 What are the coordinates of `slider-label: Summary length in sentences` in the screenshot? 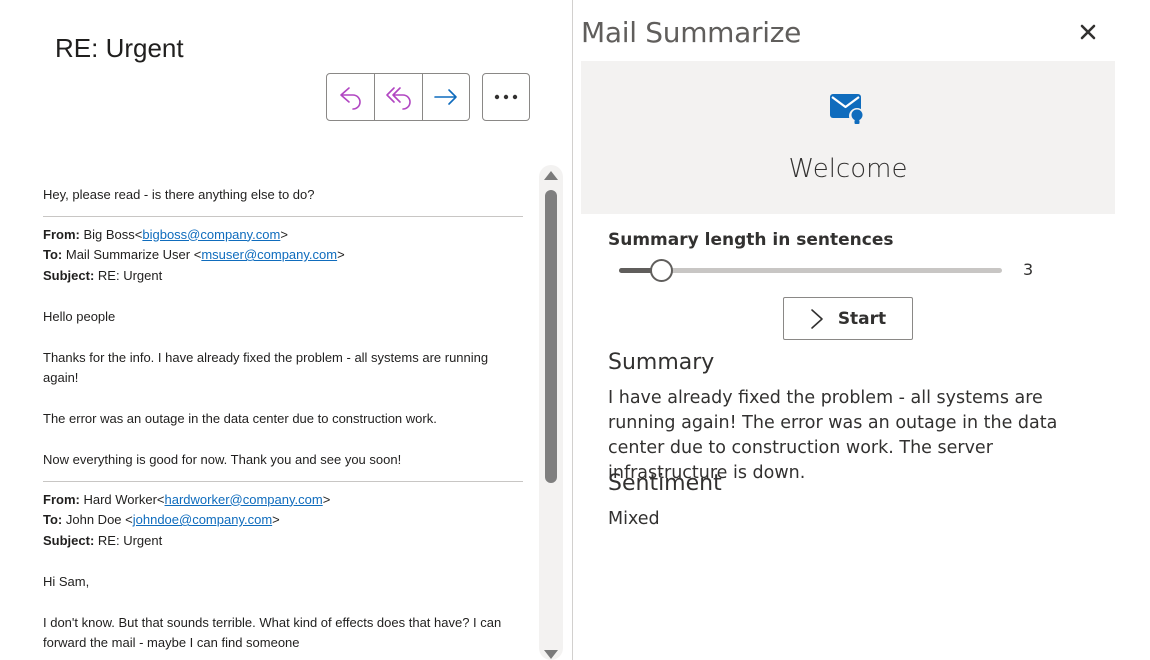 It's located at (751, 240).